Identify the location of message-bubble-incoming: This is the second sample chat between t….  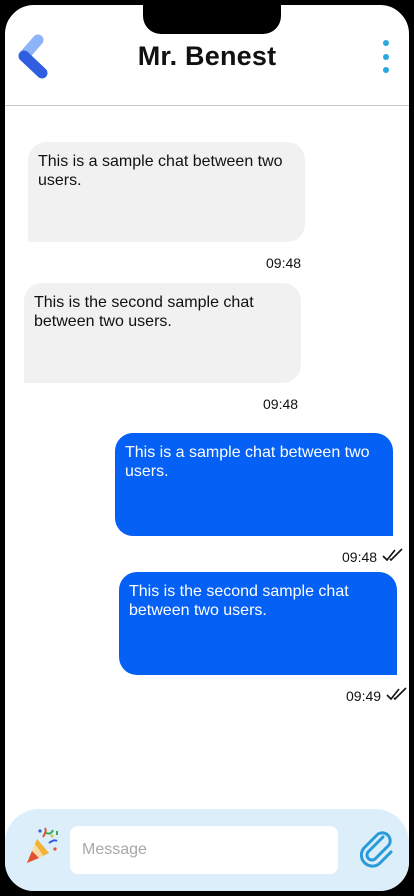
(162, 333).